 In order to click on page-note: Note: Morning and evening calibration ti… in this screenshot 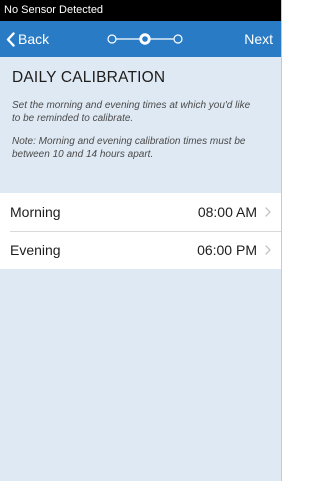, I will do `click(129, 148)`.